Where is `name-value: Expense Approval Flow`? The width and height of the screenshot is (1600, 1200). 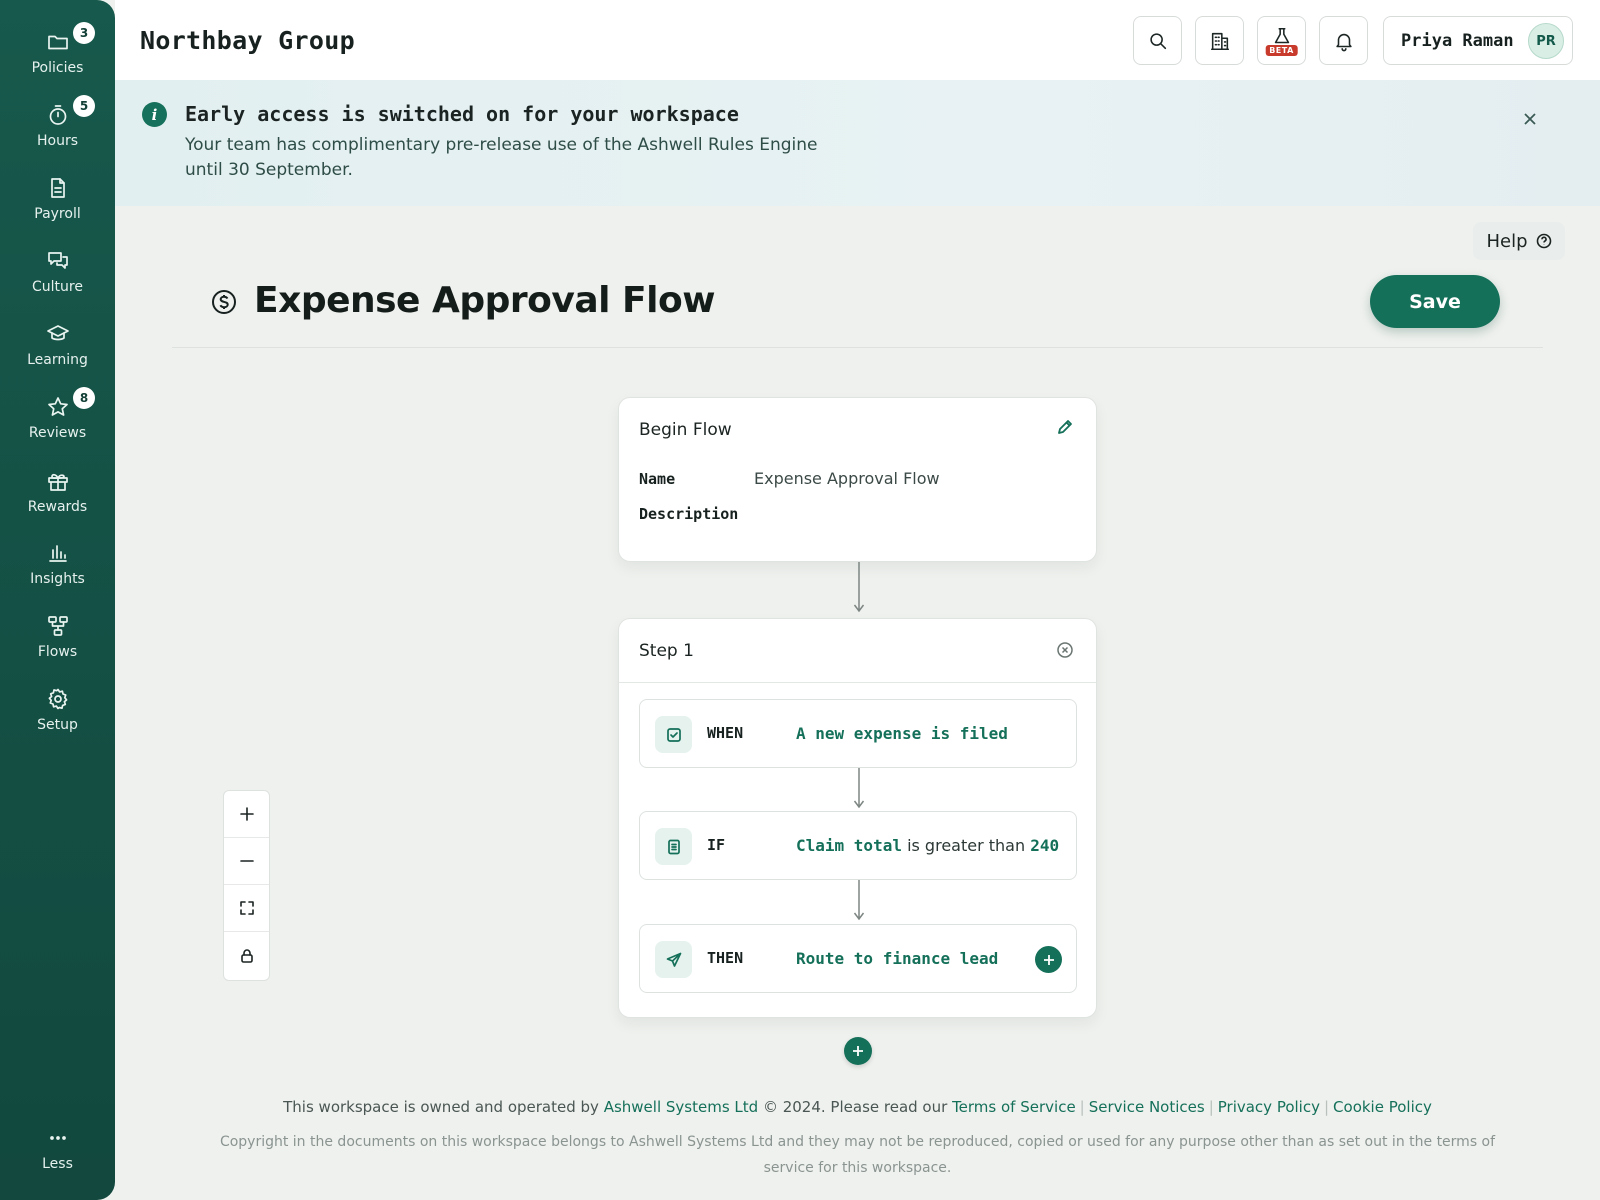
name-value: Expense Approval Flow is located at coordinates (847, 478).